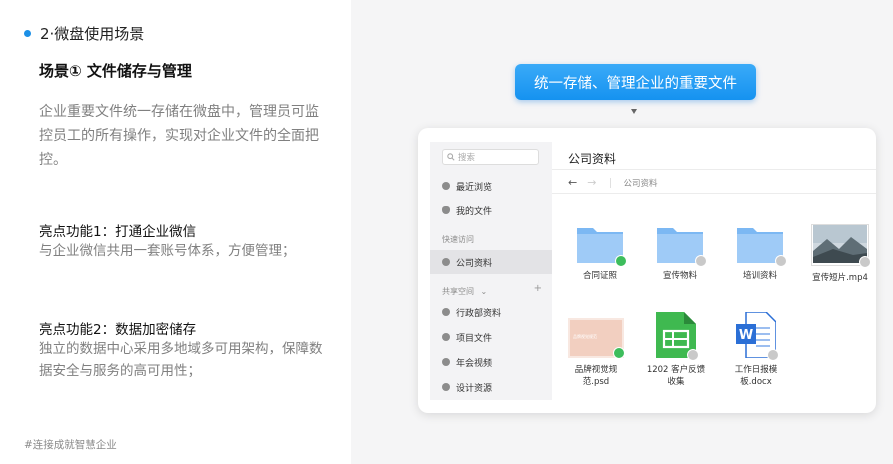 This screenshot has height=464, width=893. I want to click on file-item: 合同证照, so click(600, 253).